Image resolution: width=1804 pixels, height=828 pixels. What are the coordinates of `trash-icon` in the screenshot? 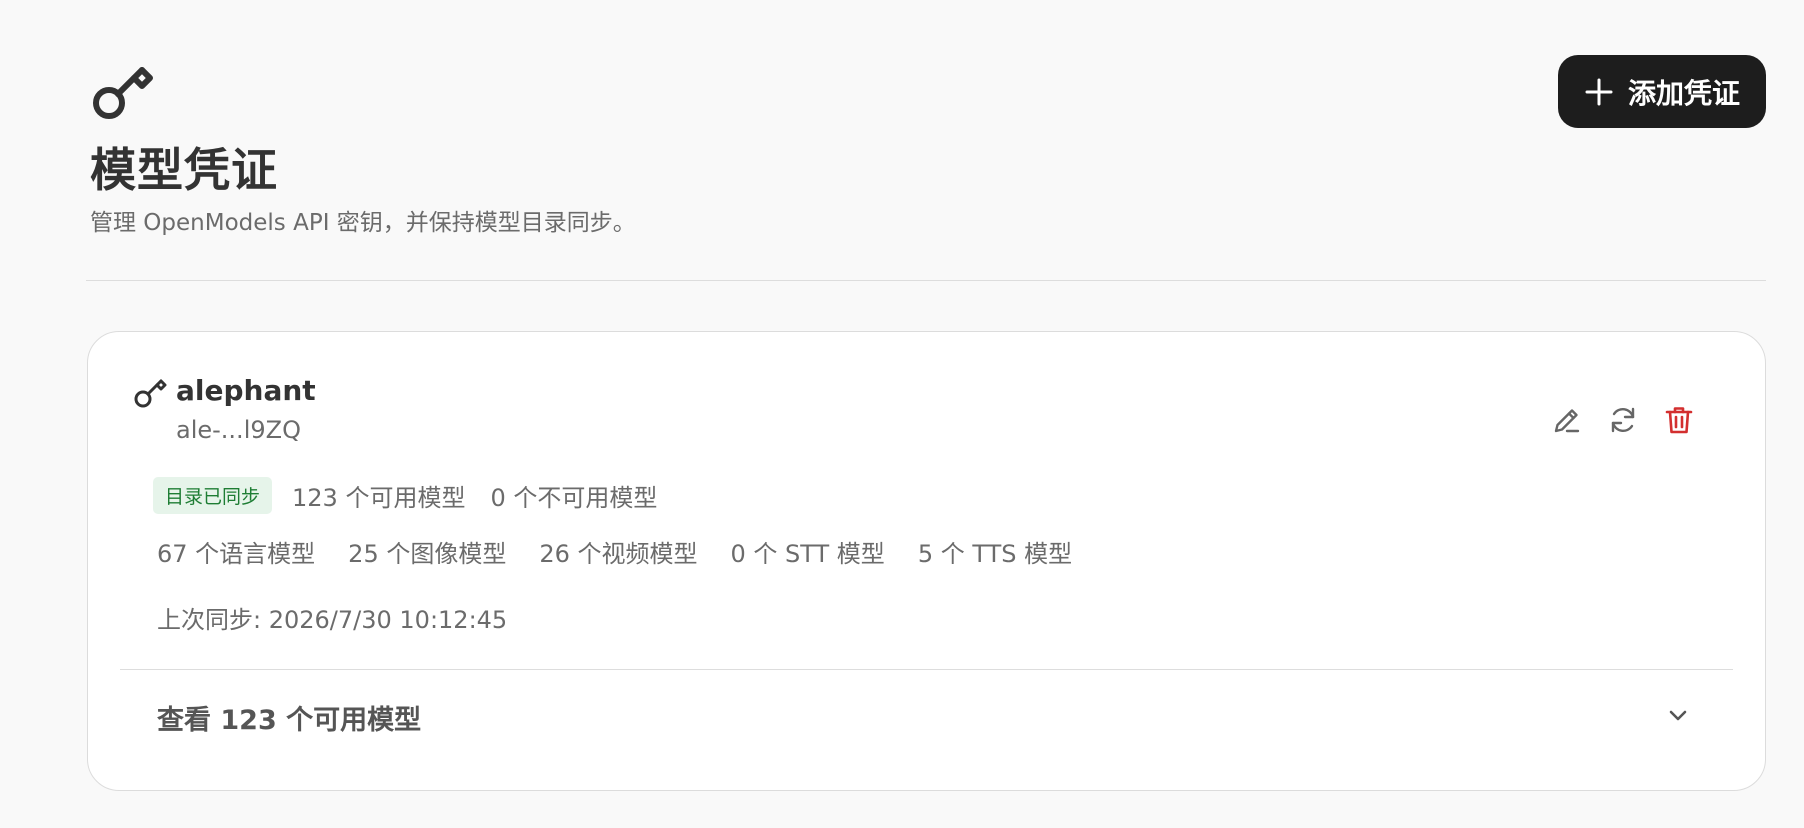 It's located at (1679, 420).